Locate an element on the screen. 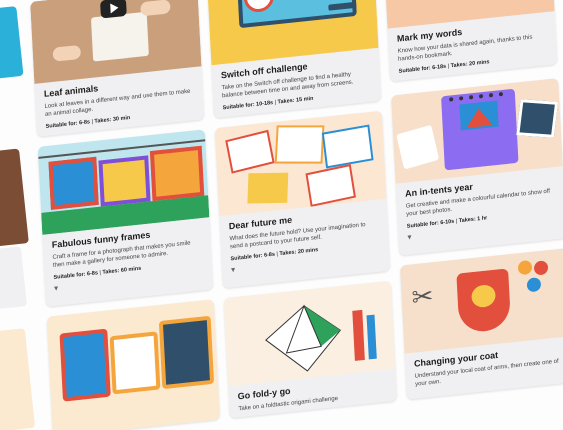 This screenshot has width=563, height=430. time-taken: Takes: 1 hr is located at coordinates (473, 220).